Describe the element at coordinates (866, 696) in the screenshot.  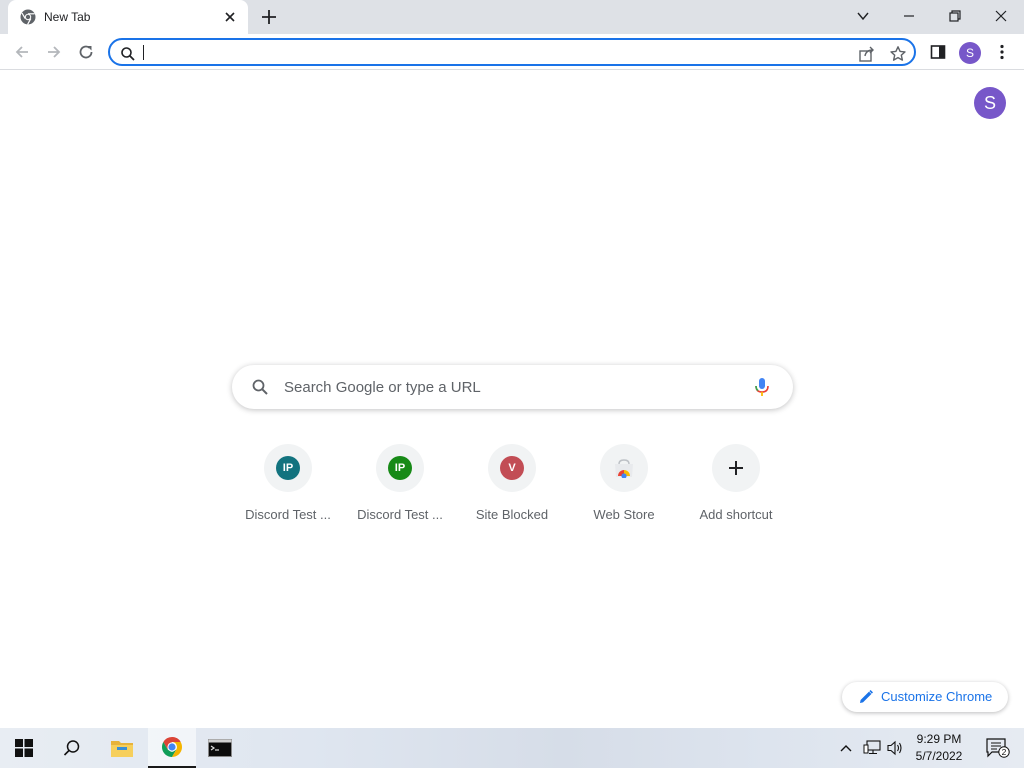
I see `pencil-icon` at that location.